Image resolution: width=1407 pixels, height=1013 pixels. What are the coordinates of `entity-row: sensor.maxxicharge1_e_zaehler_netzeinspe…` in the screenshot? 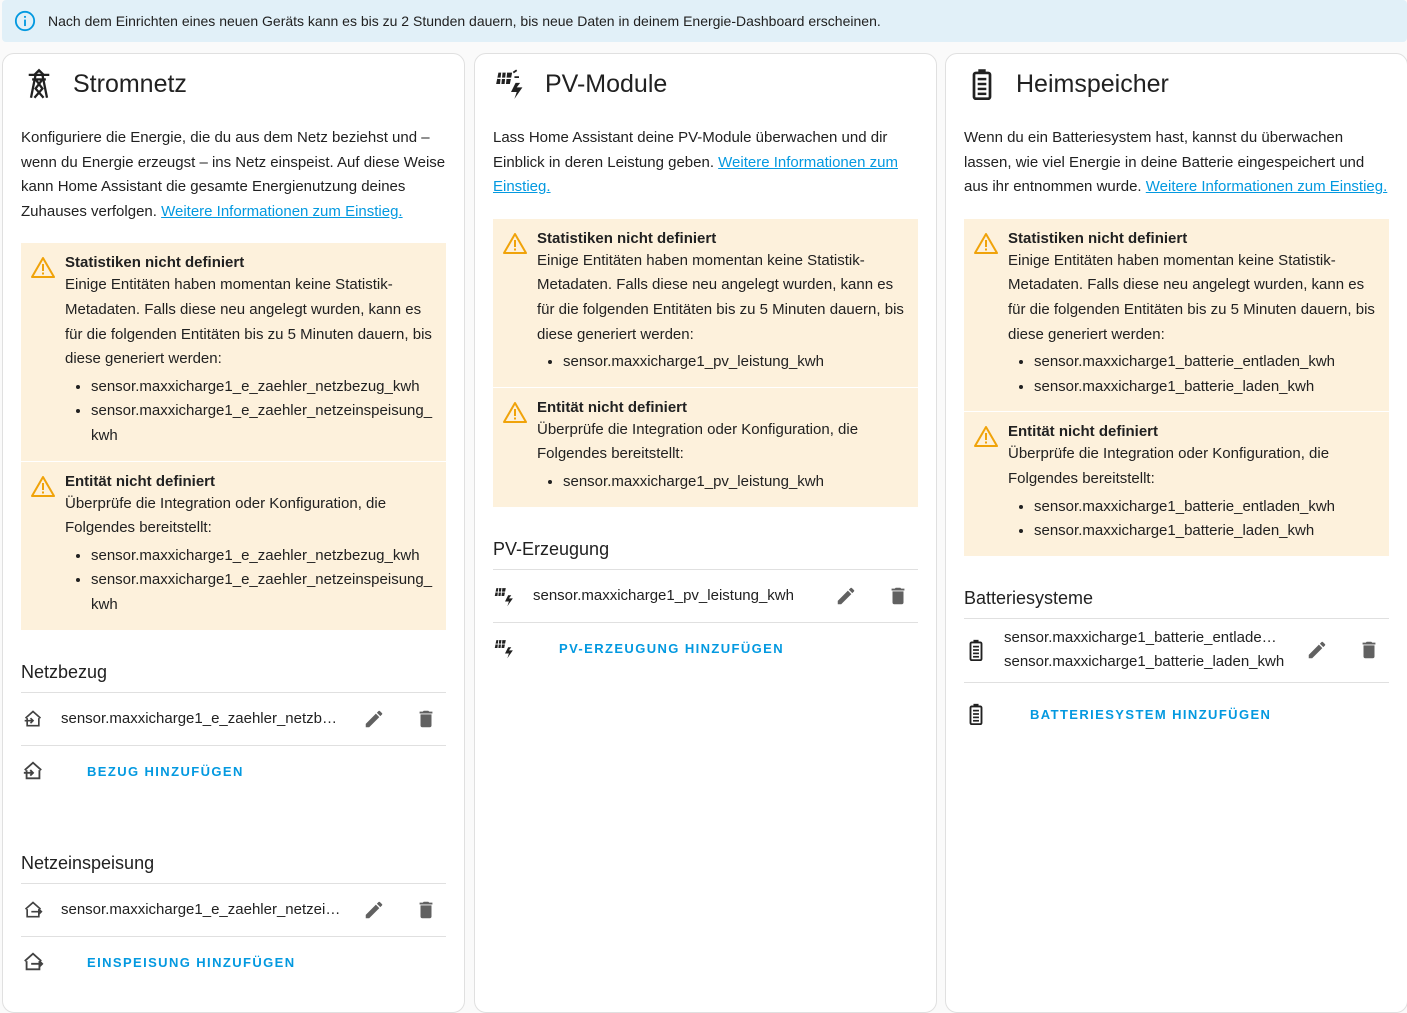 It's located at (233, 909).